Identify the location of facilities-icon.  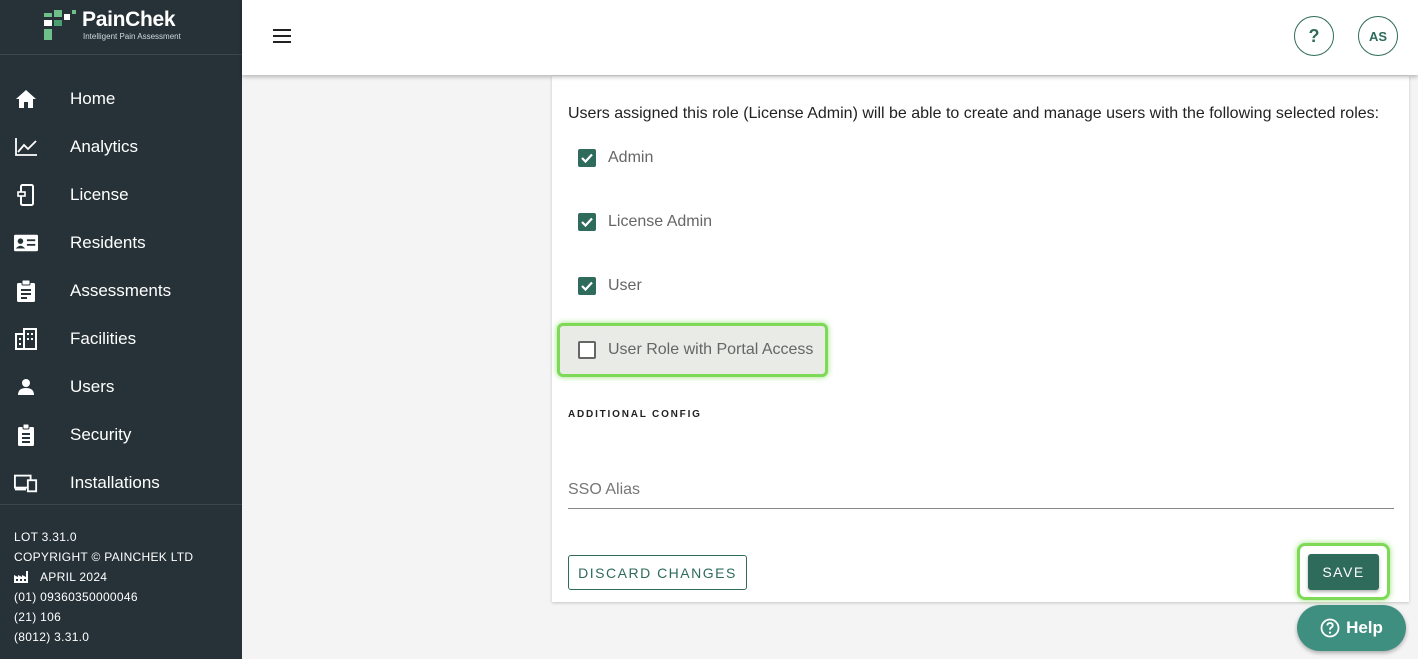
(26, 339).